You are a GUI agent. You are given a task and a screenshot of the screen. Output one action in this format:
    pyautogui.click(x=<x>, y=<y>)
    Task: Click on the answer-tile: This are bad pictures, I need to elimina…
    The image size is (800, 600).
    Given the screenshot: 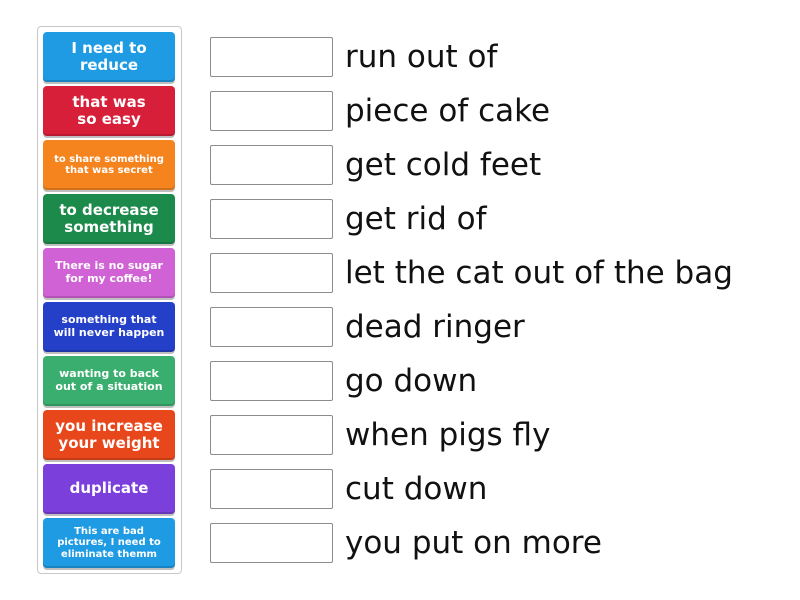 What is the action you would take?
    pyautogui.click(x=109, y=543)
    